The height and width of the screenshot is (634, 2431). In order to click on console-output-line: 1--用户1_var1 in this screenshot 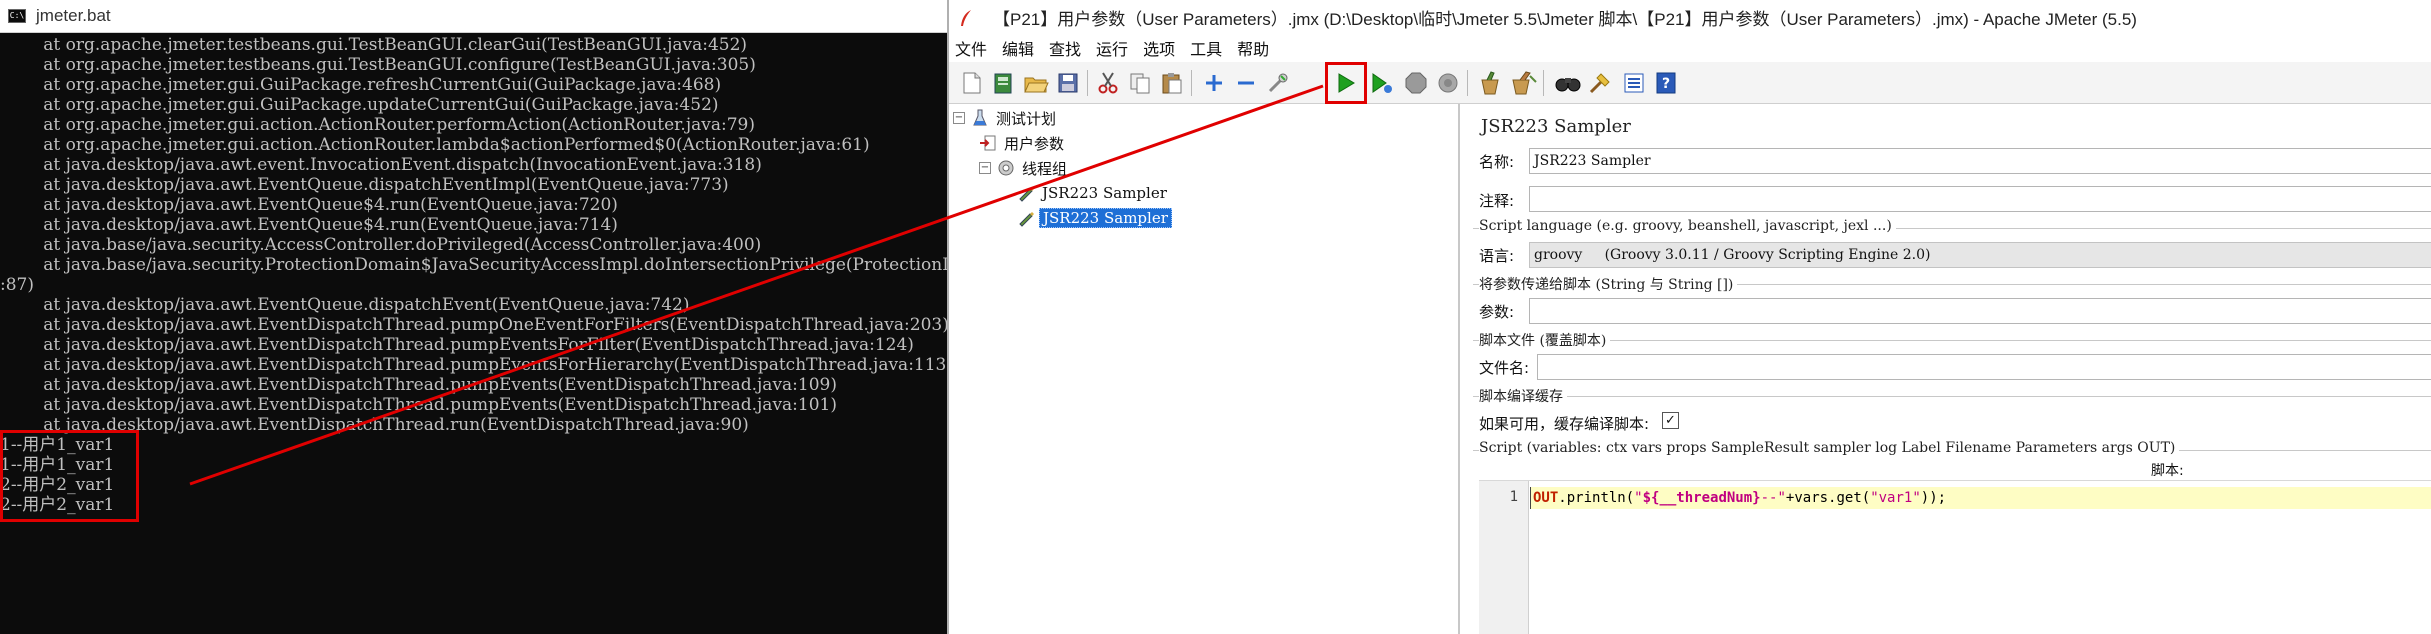, I will do `click(57, 465)`.